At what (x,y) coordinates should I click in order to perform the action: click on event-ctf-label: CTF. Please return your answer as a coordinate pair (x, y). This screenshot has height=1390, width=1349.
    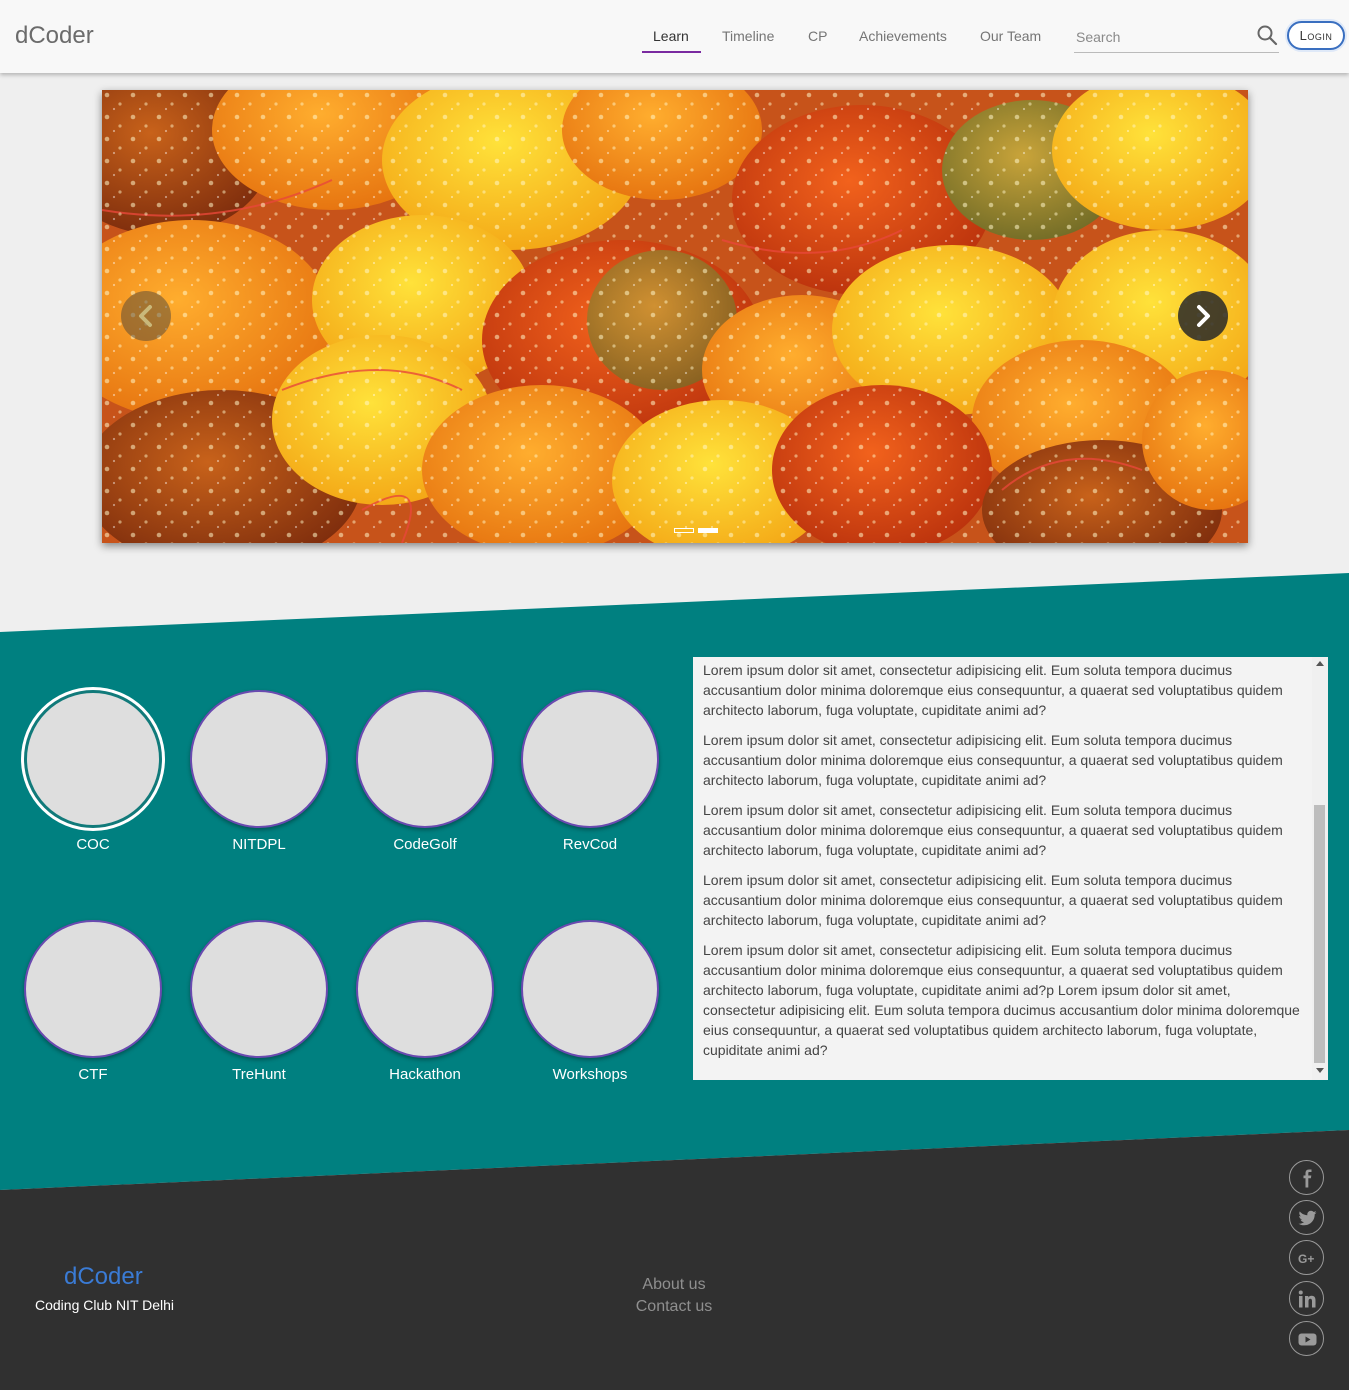
    Looking at the image, I should click on (93, 1074).